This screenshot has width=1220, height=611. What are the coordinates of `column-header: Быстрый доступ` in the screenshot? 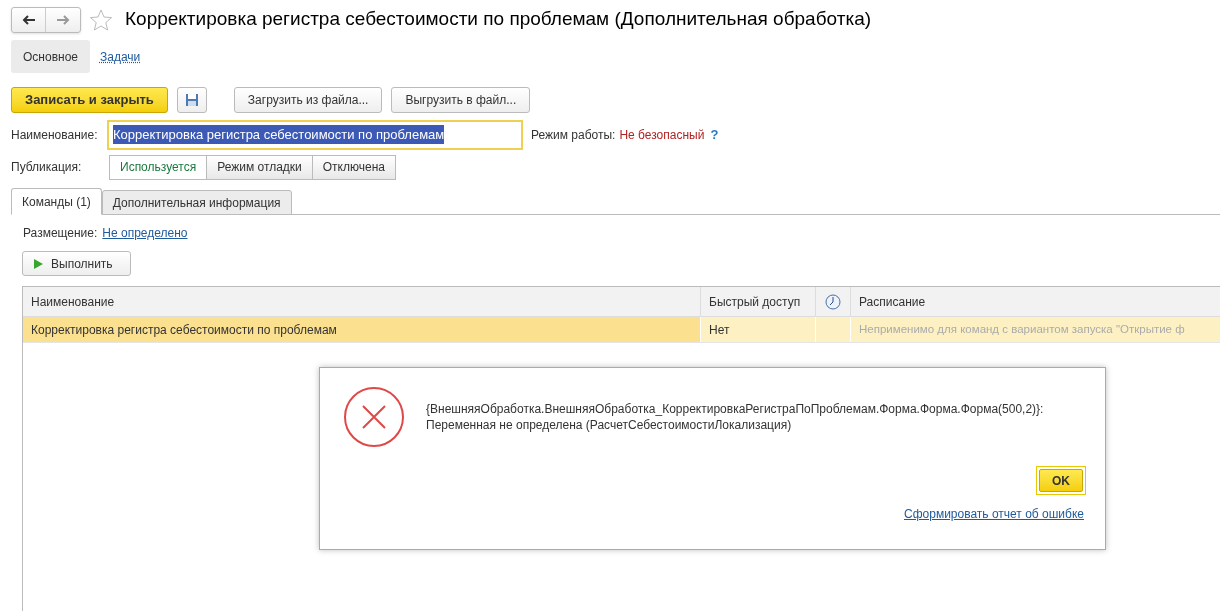 It's located at (758, 301).